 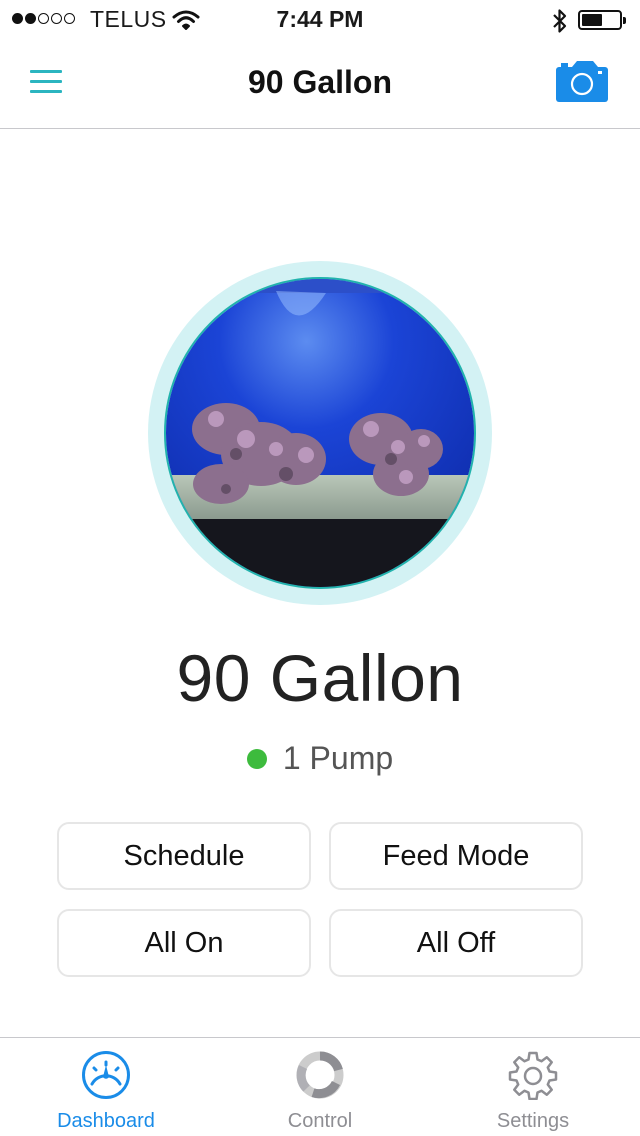 What do you see at coordinates (106, 1121) in the screenshot?
I see `tab-label: Dashboard` at bounding box center [106, 1121].